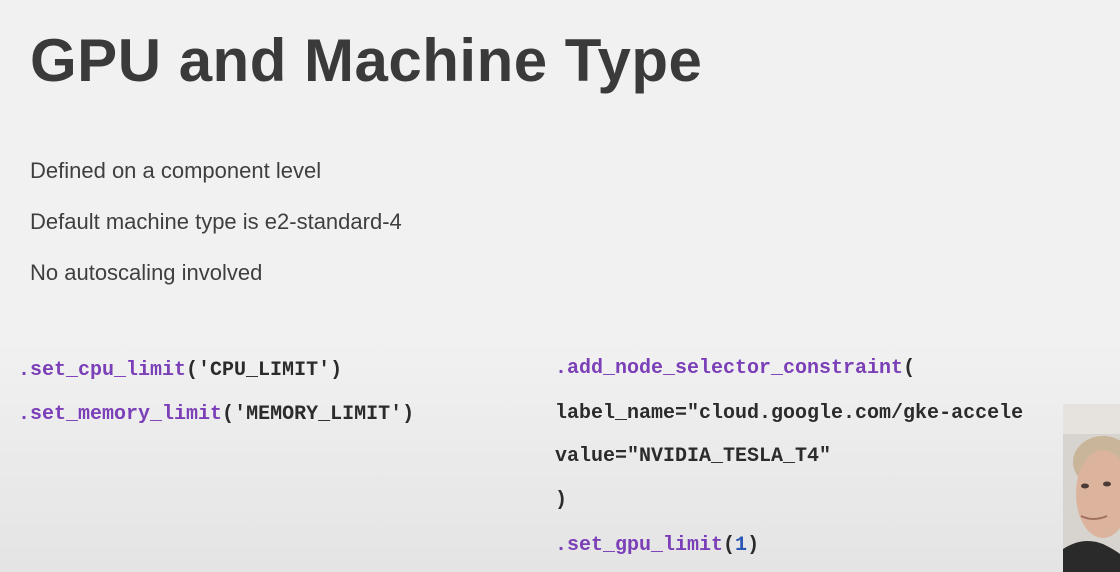 The width and height of the screenshot is (1120, 572). I want to click on slide-title: GPU and Machine Type, so click(366, 60).